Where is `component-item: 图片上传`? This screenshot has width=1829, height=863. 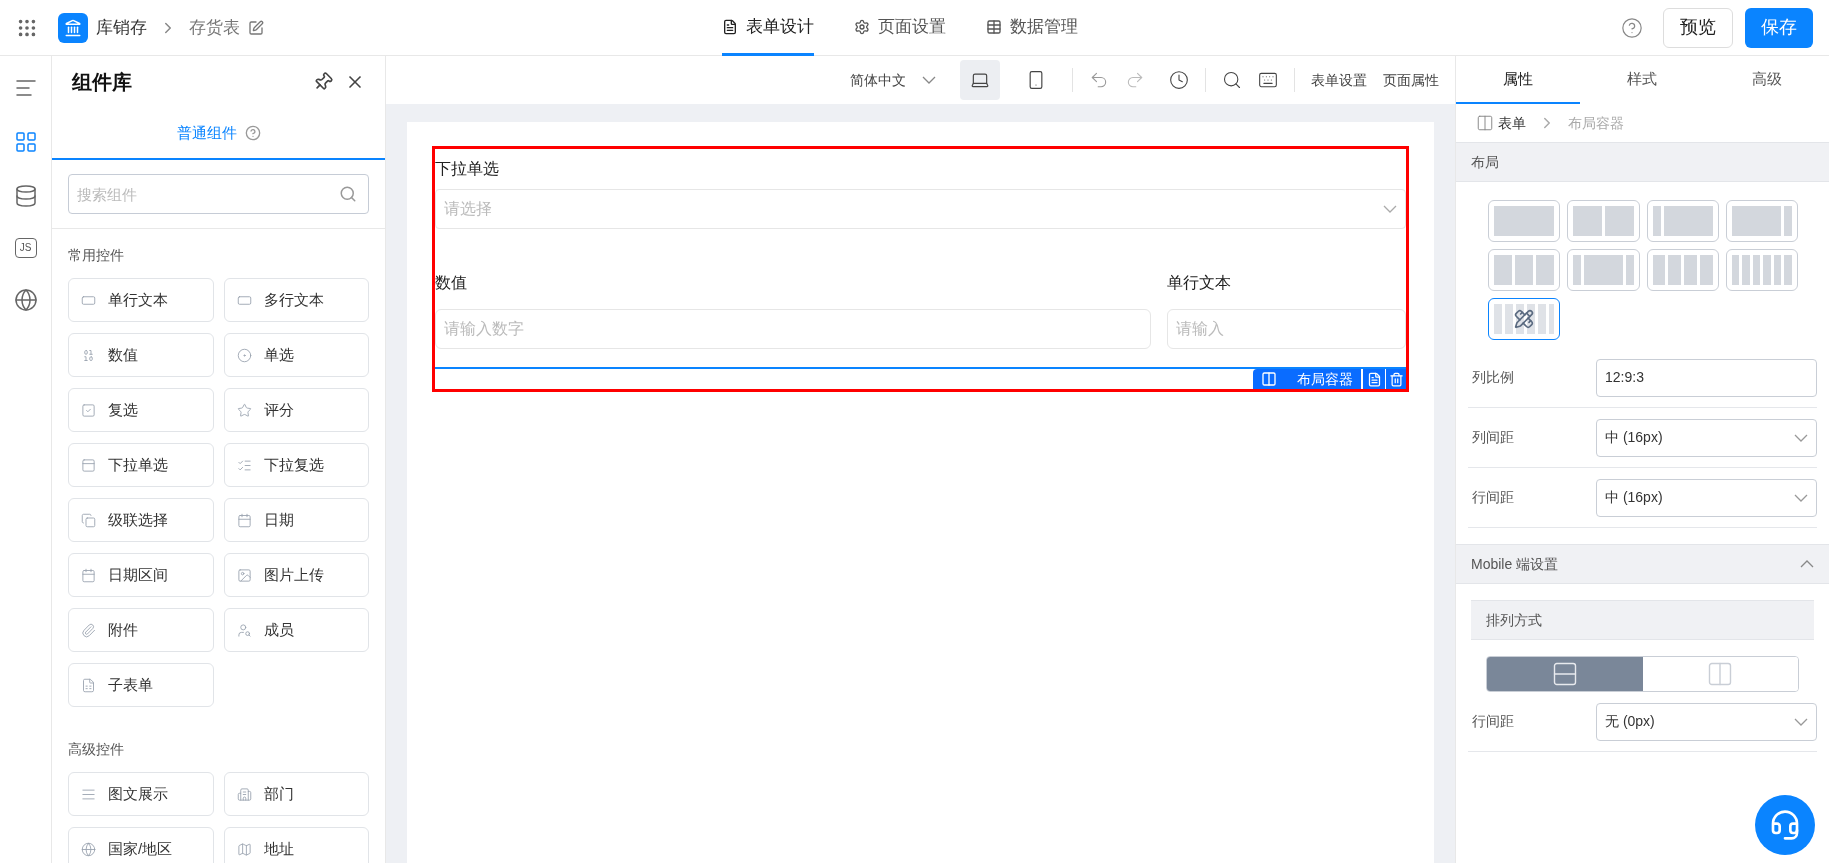 component-item: 图片上传 is located at coordinates (296, 575).